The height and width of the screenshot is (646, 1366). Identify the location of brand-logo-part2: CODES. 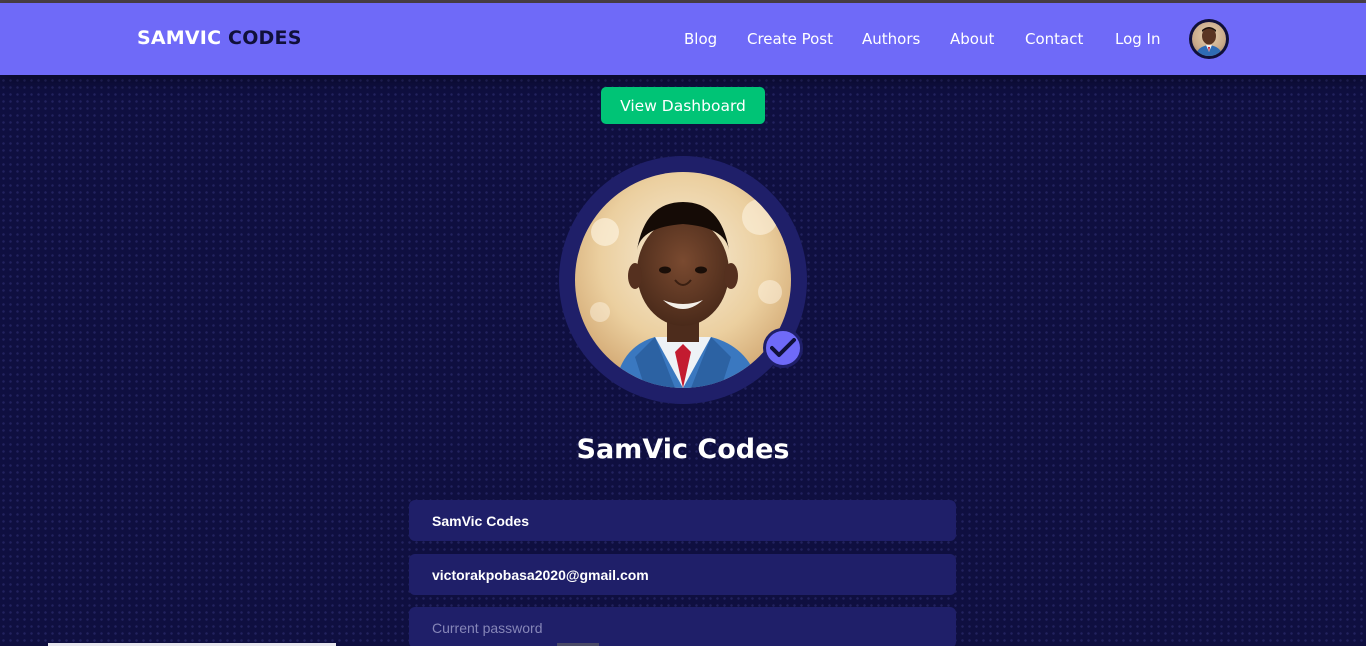
(265, 38).